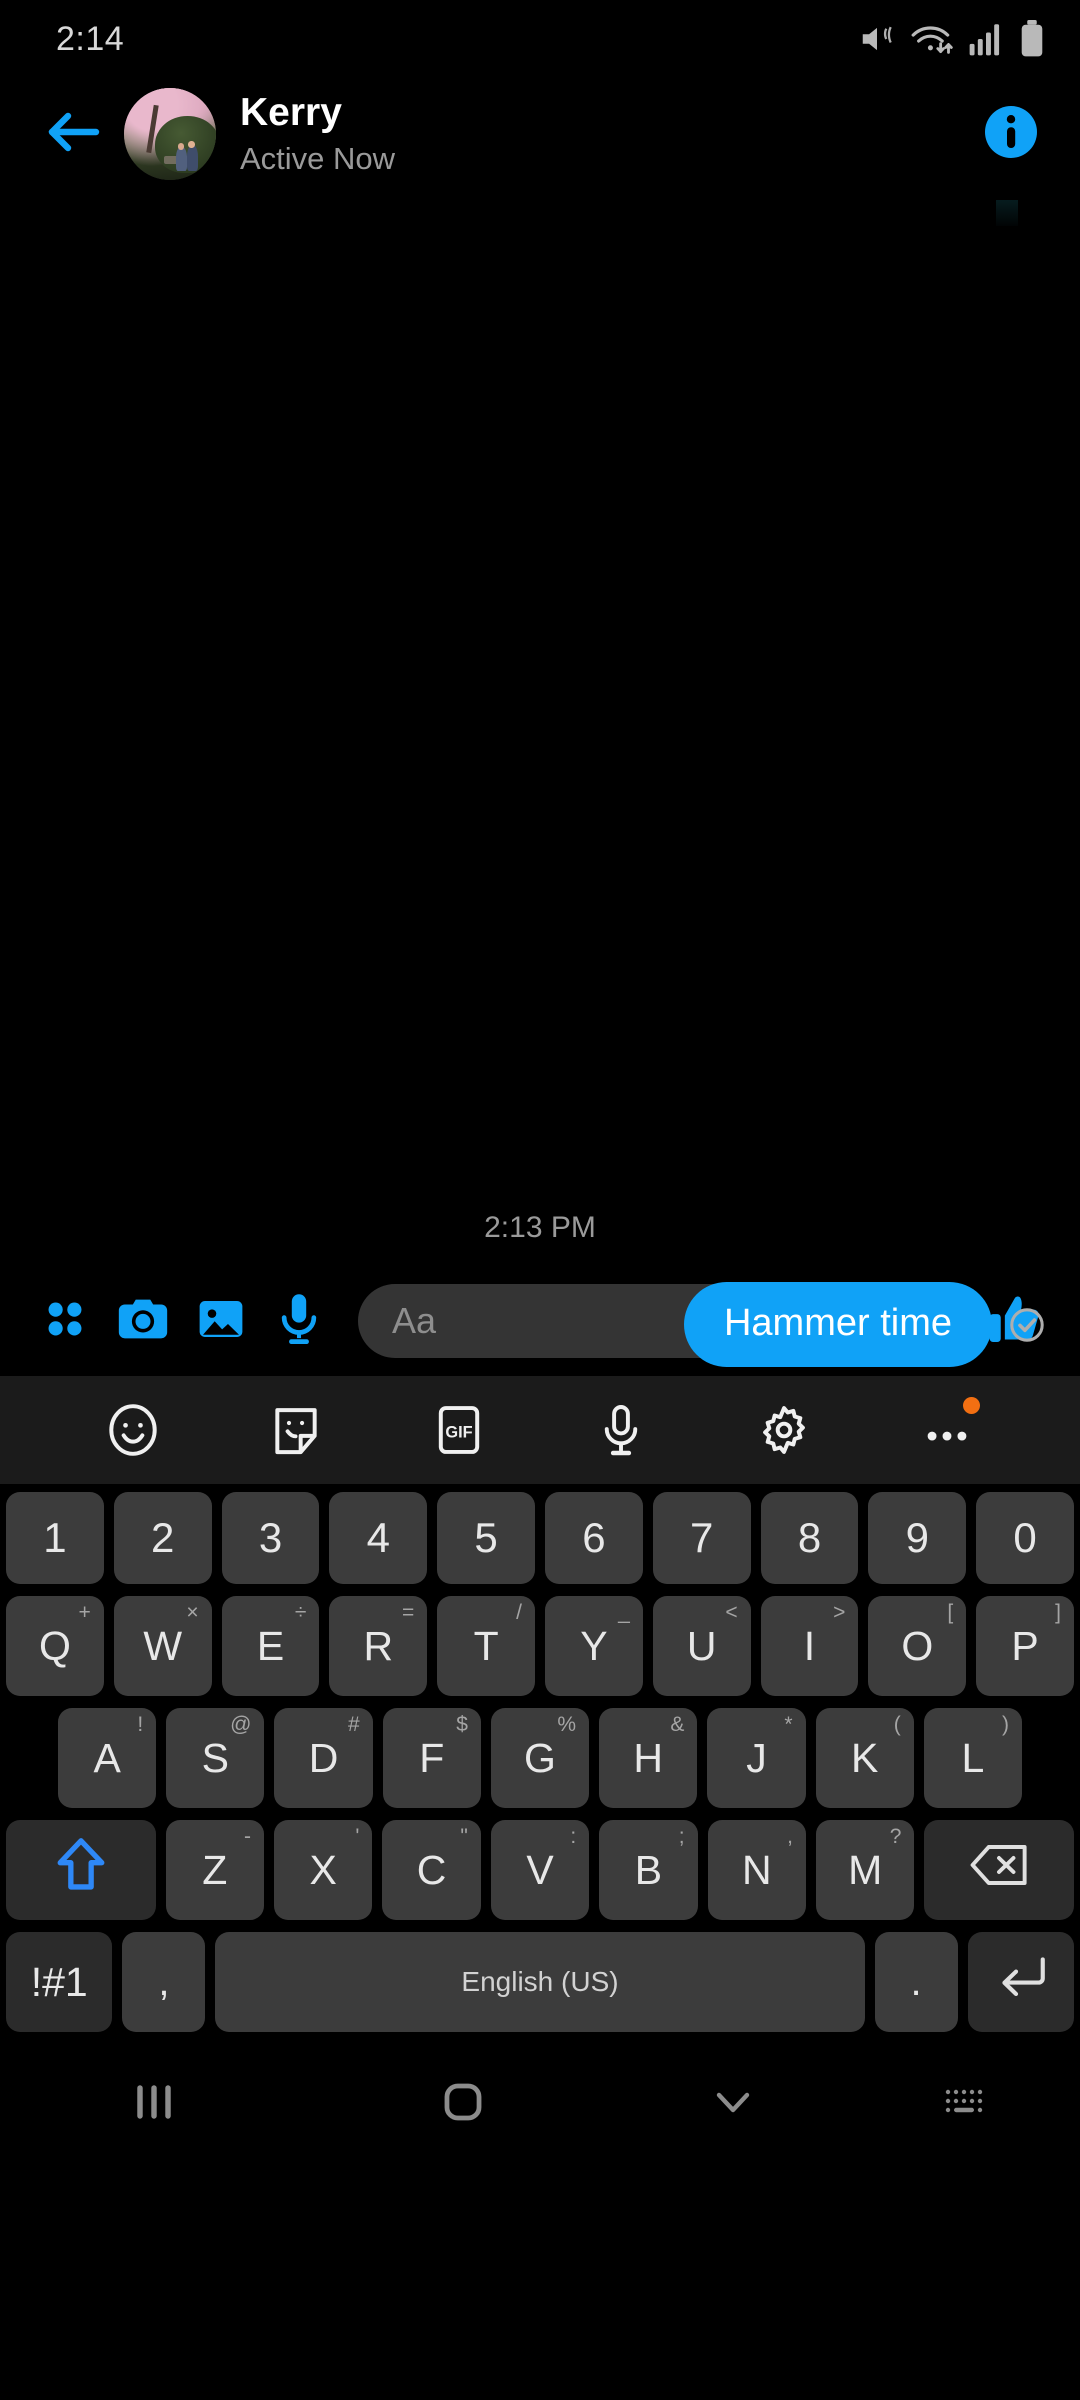 The height and width of the screenshot is (2400, 1080). I want to click on keyboard-row-function: !#1 , English (US) ., so click(540, 1982).